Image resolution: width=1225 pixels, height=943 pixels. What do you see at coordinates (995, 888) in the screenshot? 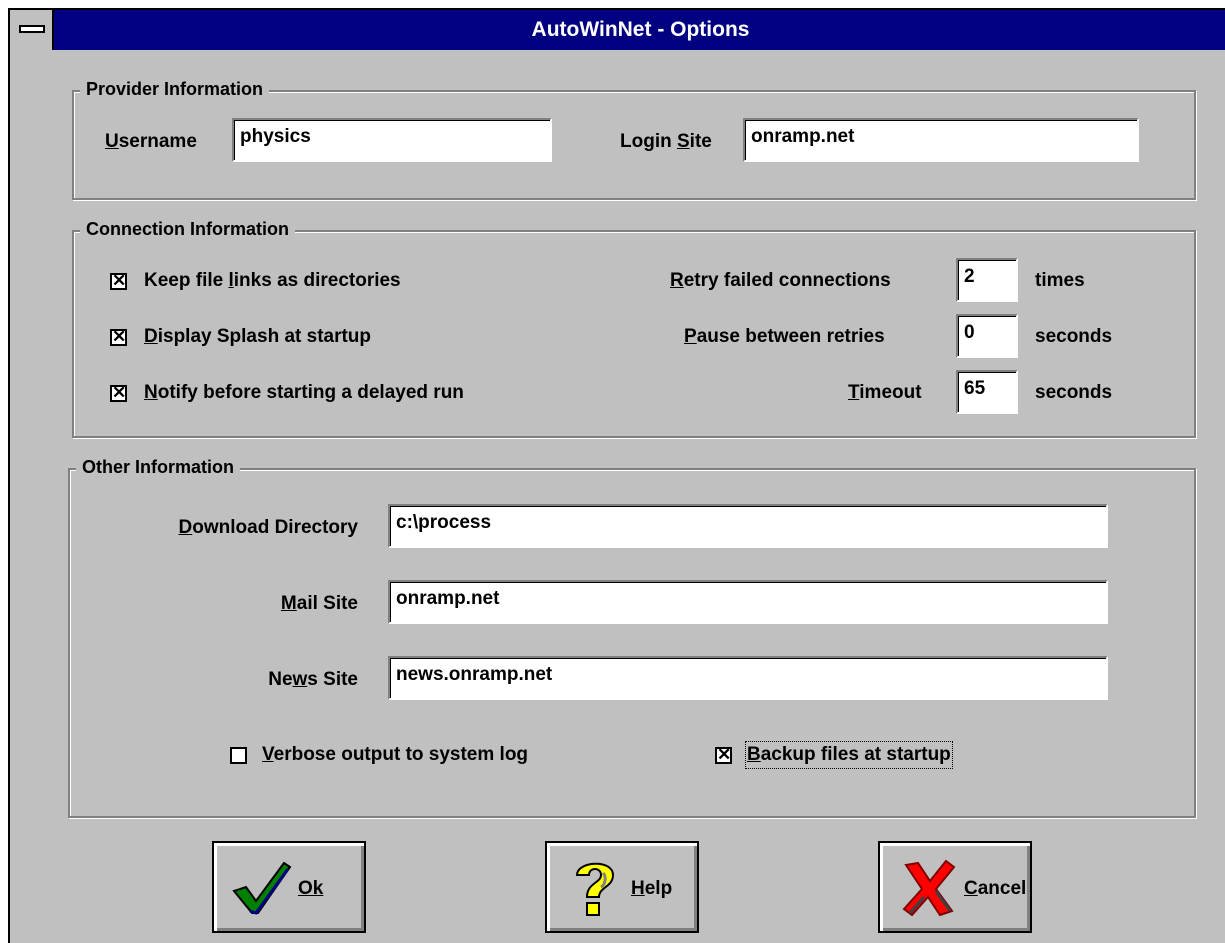
I see `cancel-button-label: Cancel` at bounding box center [995, 888].